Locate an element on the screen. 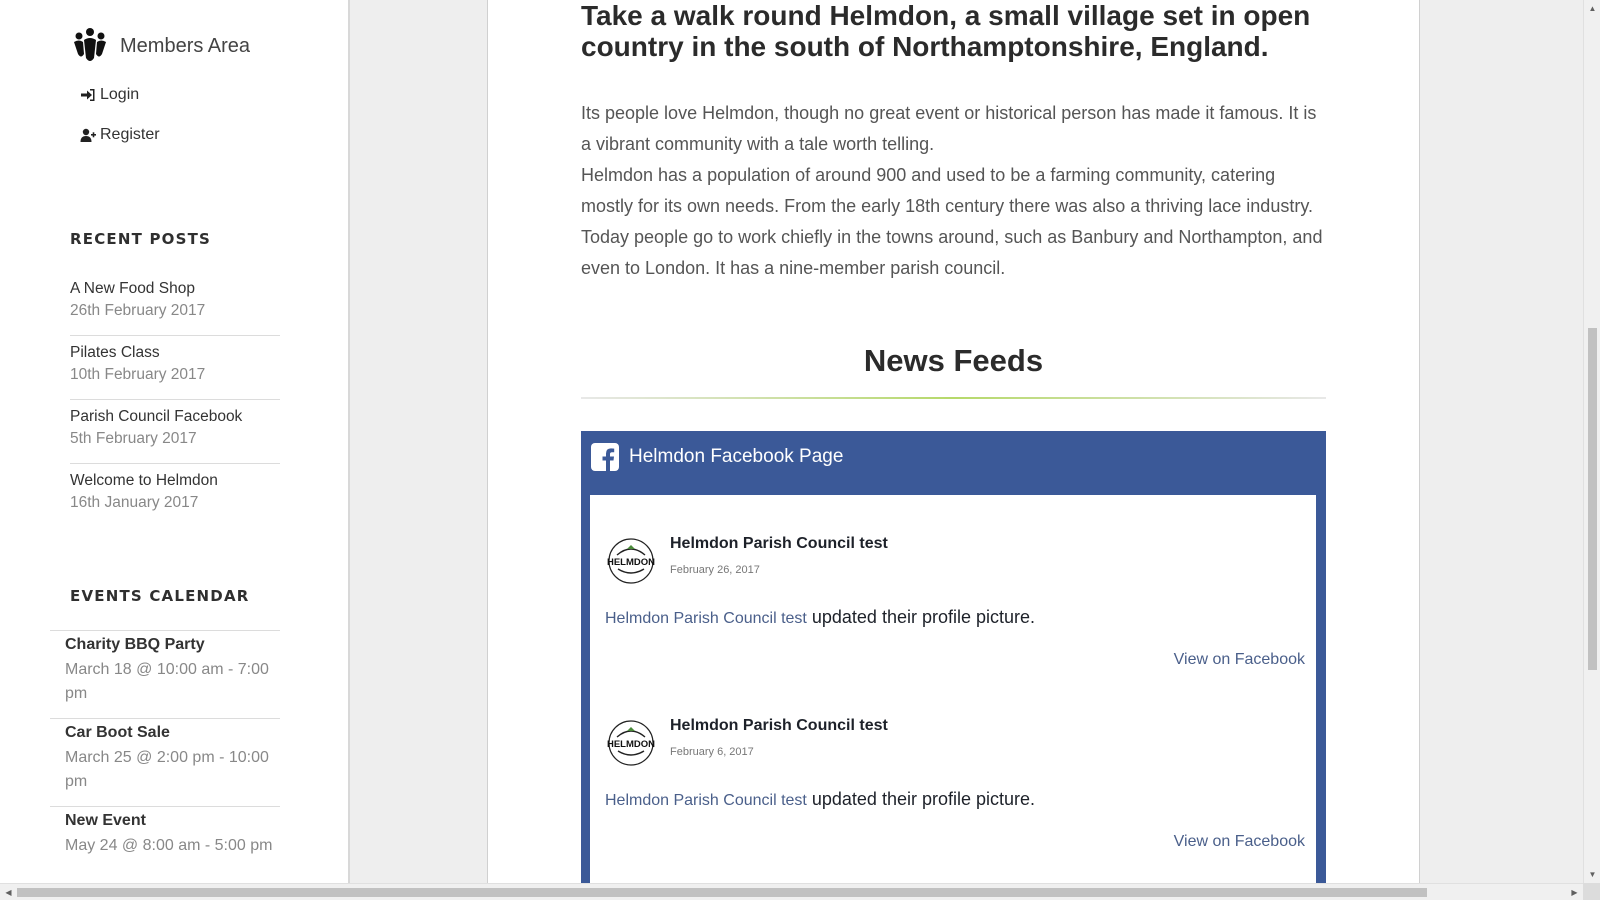 The image size is (1600, 900). members-area-header: Members Area is located at coordinates (160, 46).